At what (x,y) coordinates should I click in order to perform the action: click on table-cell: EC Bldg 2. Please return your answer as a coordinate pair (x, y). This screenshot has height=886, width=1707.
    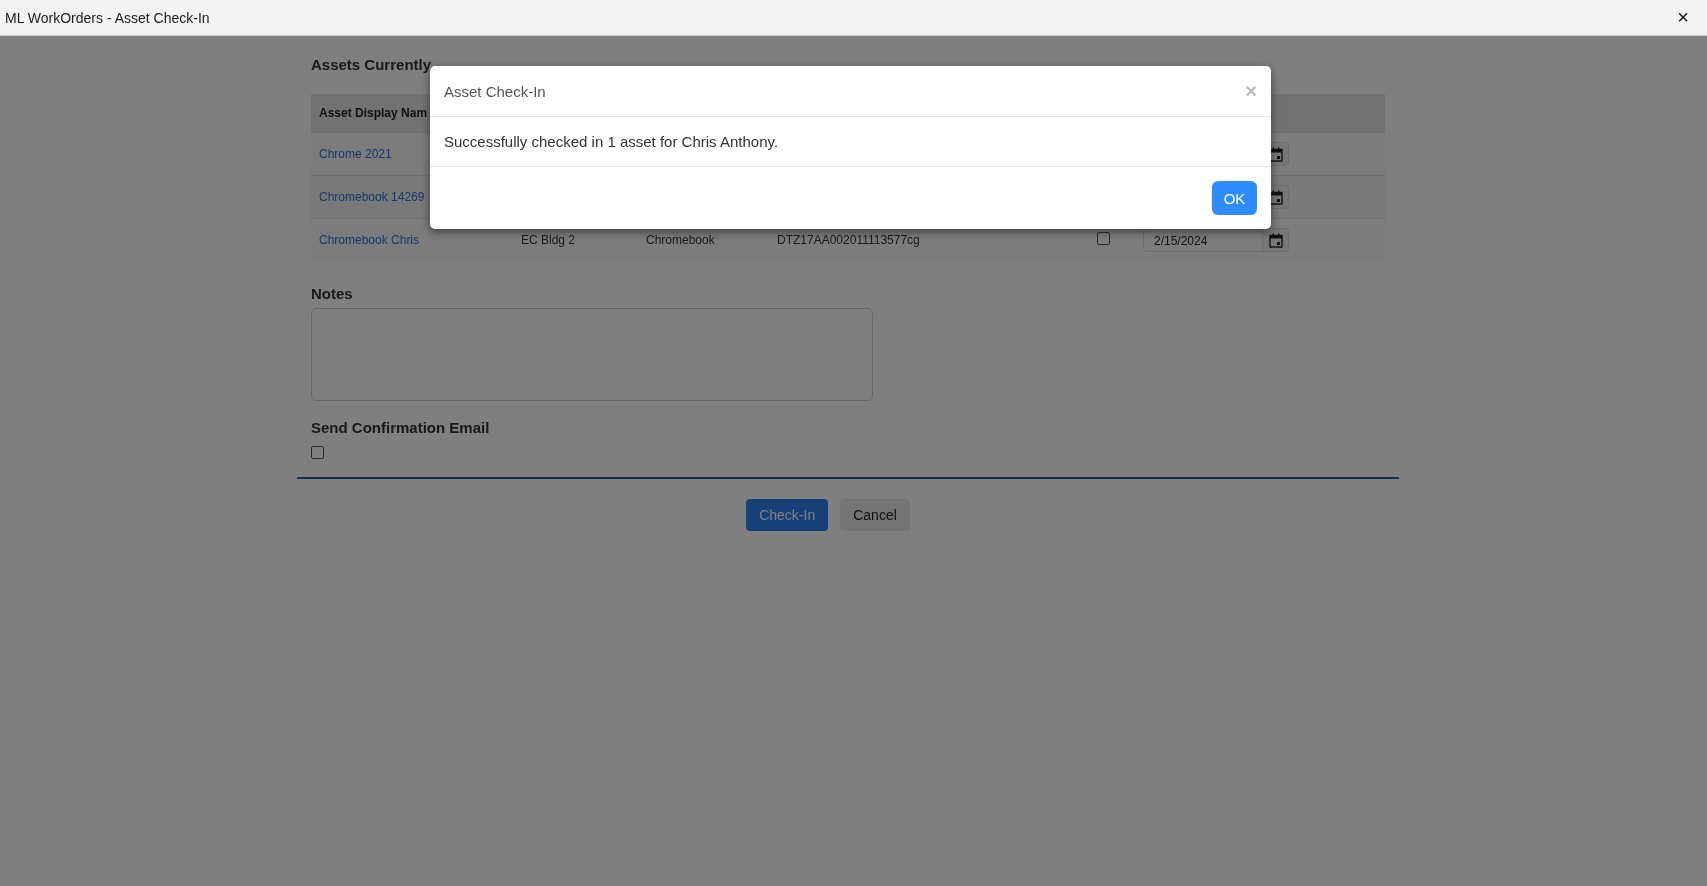
    Looking at the image, I should click on (548, 240).